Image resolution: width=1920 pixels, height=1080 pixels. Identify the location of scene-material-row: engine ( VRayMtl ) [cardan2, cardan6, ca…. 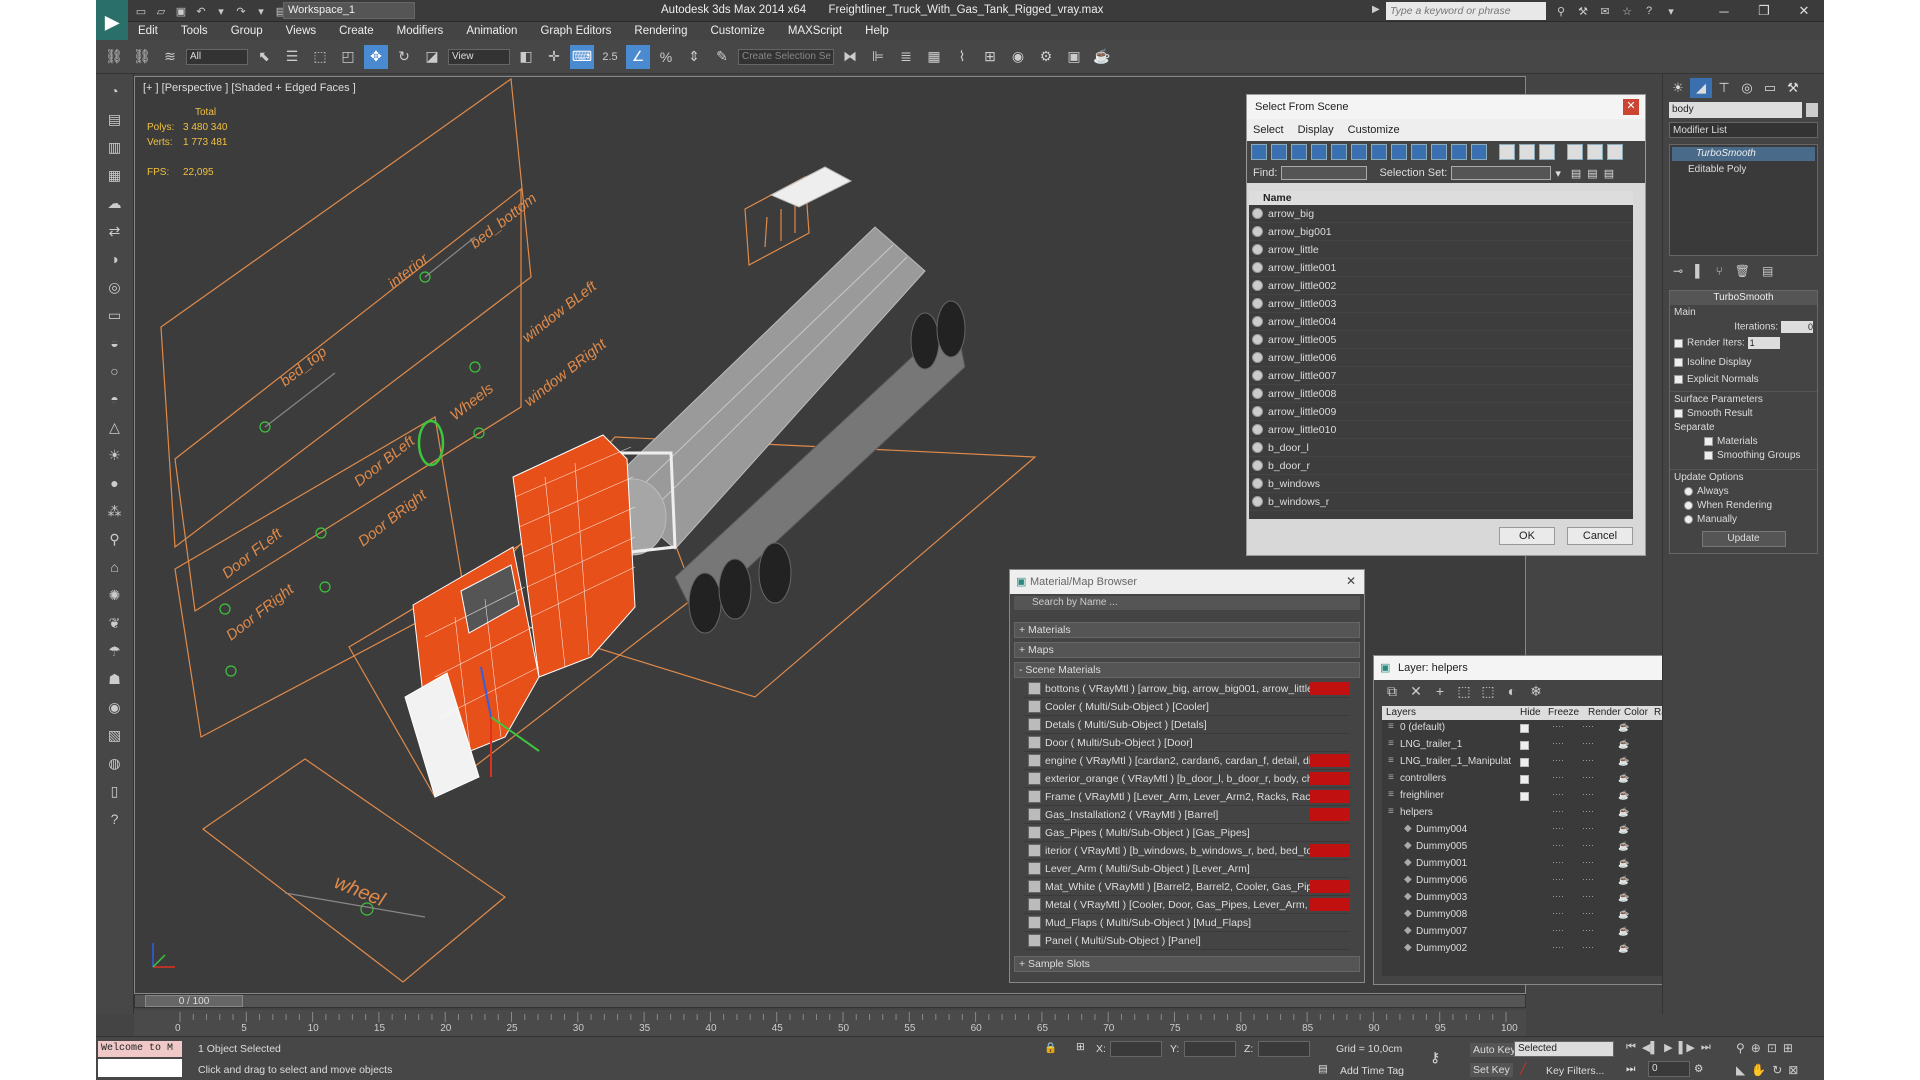
(1187, 761).